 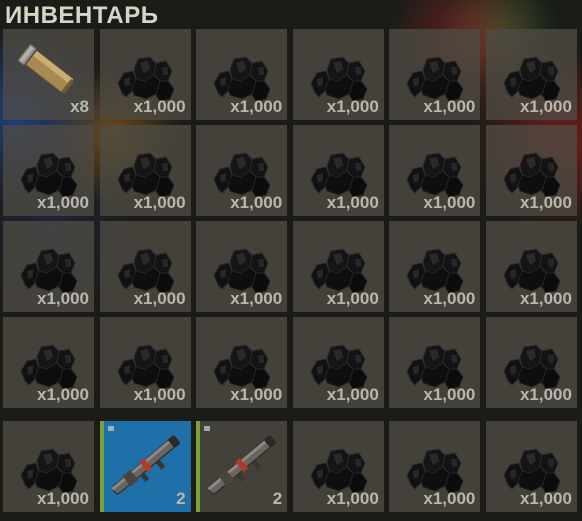 What do you see at coordinates (48, 362) in the screenshot?
I see `inventory-slot-19: x1,000` at bounding box center [48, 362].